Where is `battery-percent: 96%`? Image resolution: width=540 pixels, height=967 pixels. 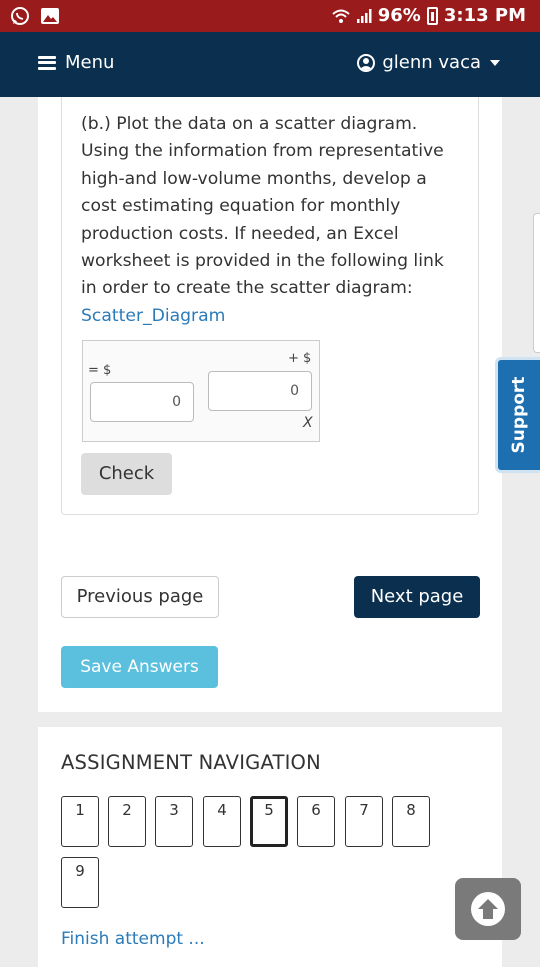
battery-percent: 96% is located at coordinates (399, 15).